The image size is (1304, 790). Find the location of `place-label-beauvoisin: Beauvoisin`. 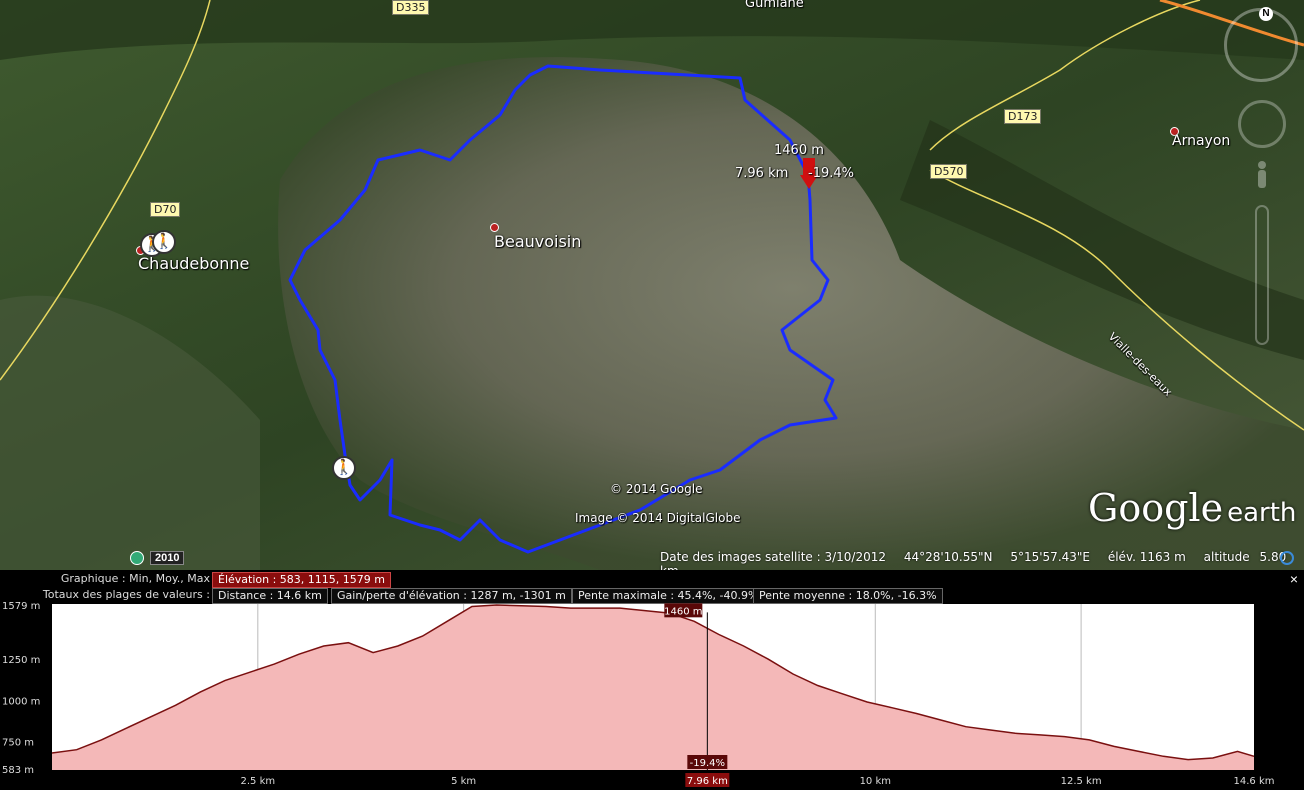

place-label-beauvoisin: Beauvoisin is located at coordinates (538, 241).